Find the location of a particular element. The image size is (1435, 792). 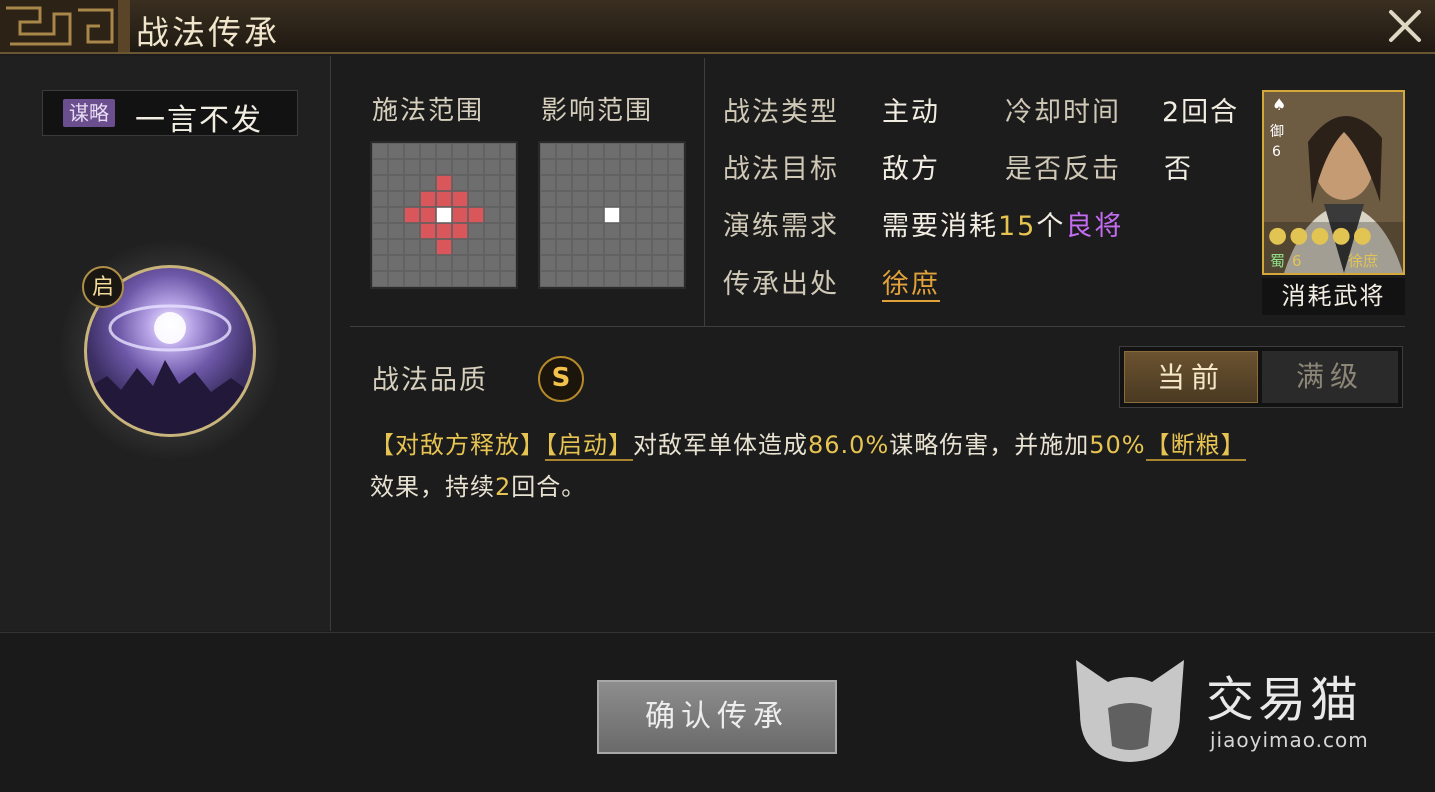

training-value: 需要消耗15个良将 is located at coordinates (1003, 226).